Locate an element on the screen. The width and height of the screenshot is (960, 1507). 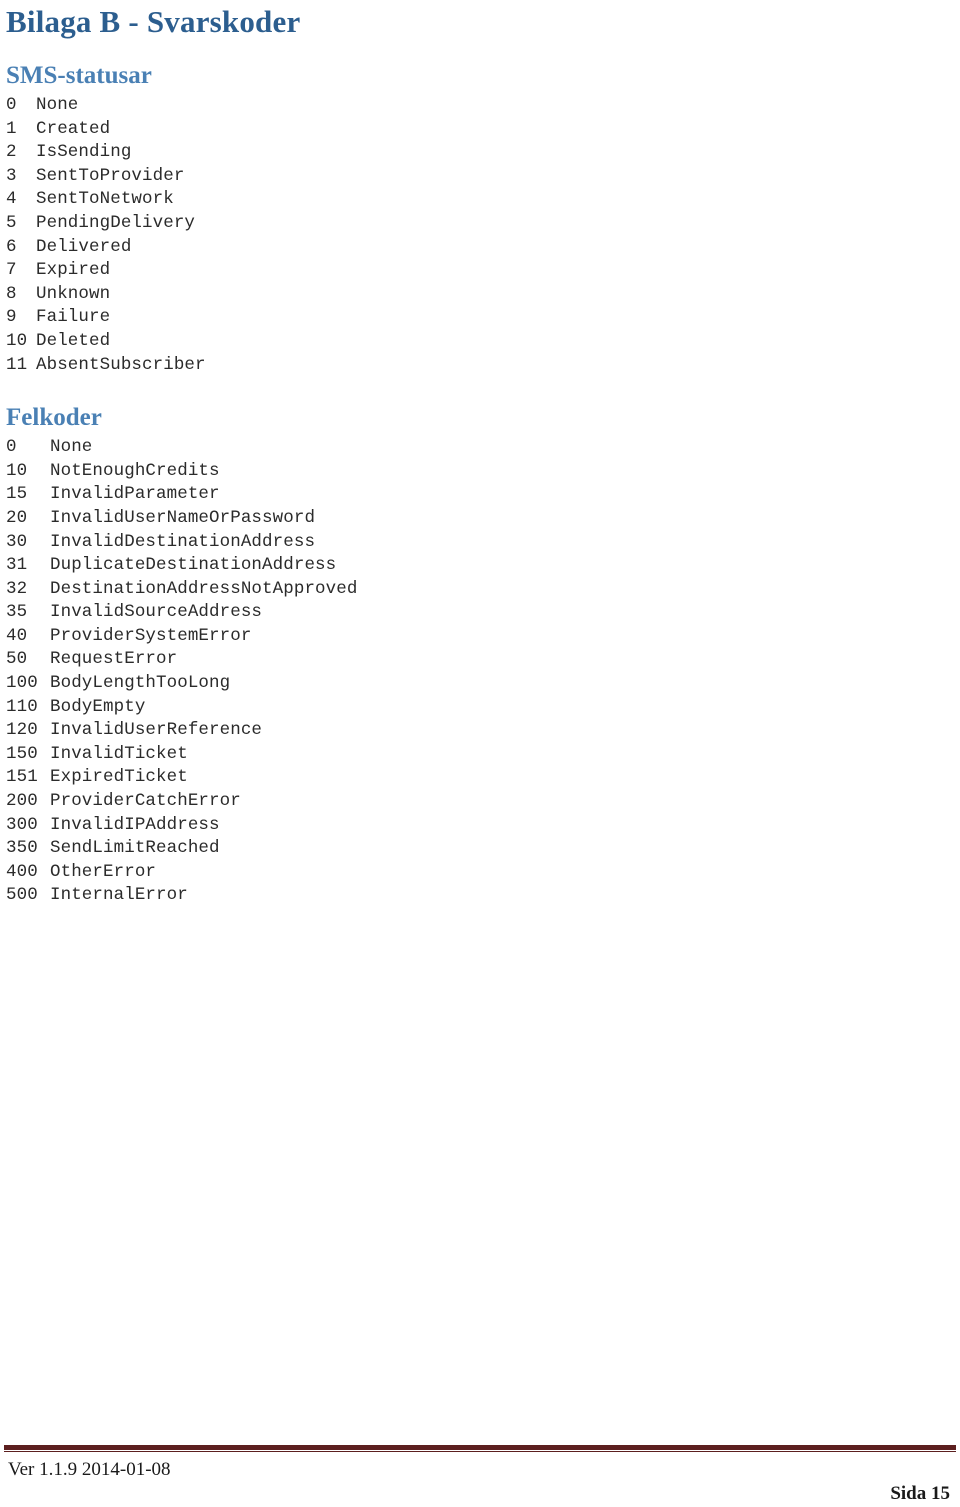
code-list-item: 10 NotEnoughCredits is located at coordinates (483, 472).